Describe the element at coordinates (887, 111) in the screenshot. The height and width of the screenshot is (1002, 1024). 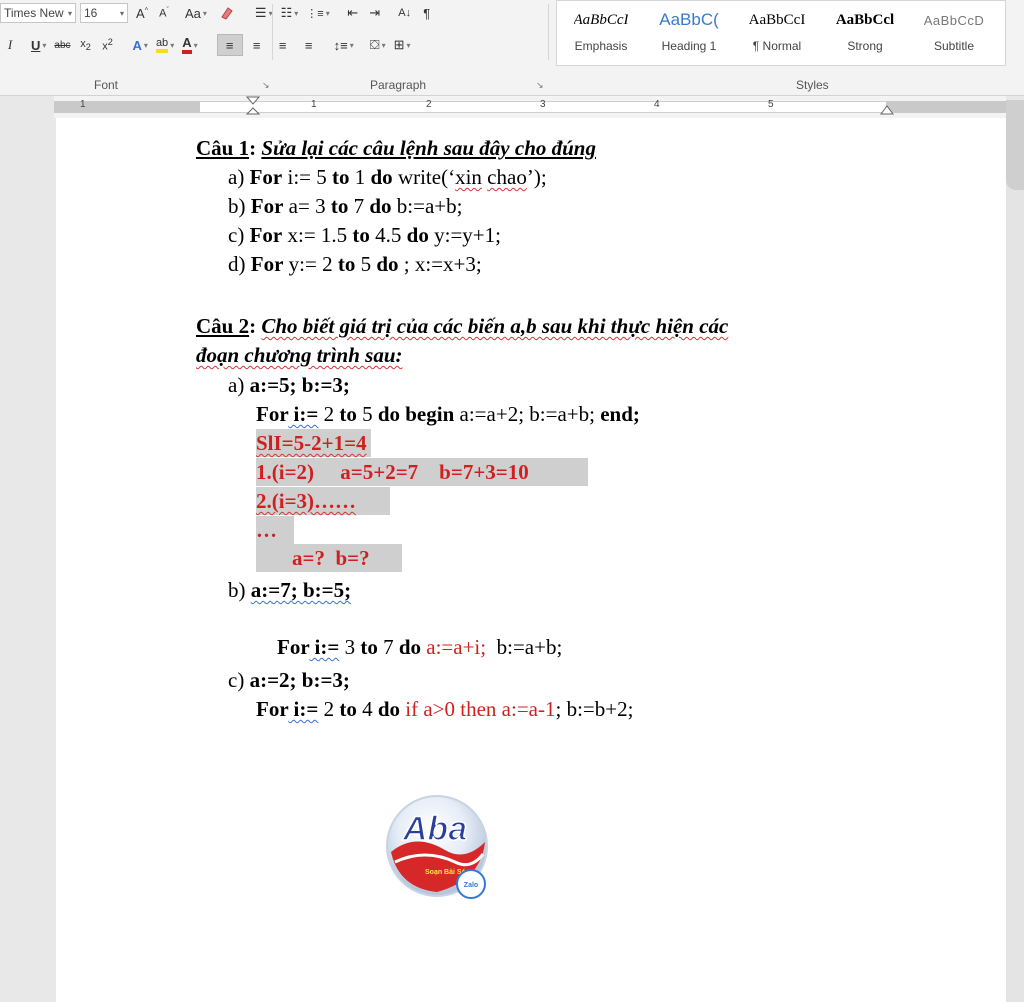
I see `right-indent-marker-icon` at that location.